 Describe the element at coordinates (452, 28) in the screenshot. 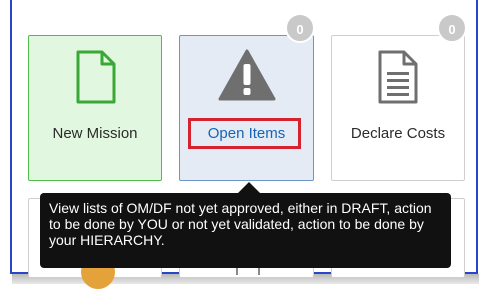

I see `declare-costs-count-badge: 0` at that location.